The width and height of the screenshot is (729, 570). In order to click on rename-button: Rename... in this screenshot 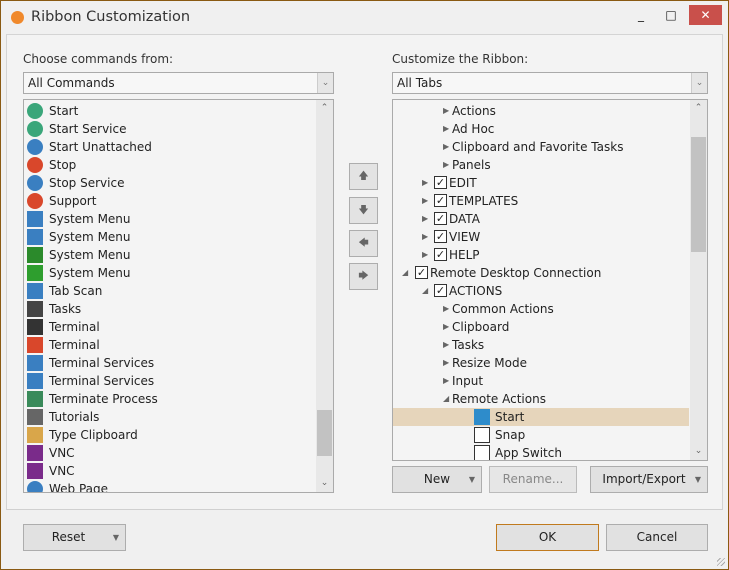, I will do `click(533, 479)`.